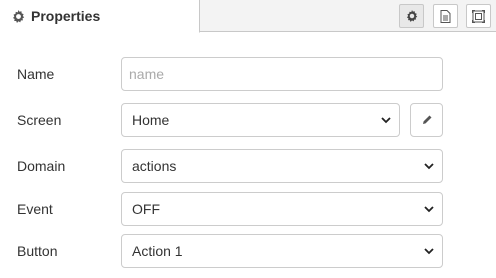  I want to click on appearance-button, so click(478, 16).